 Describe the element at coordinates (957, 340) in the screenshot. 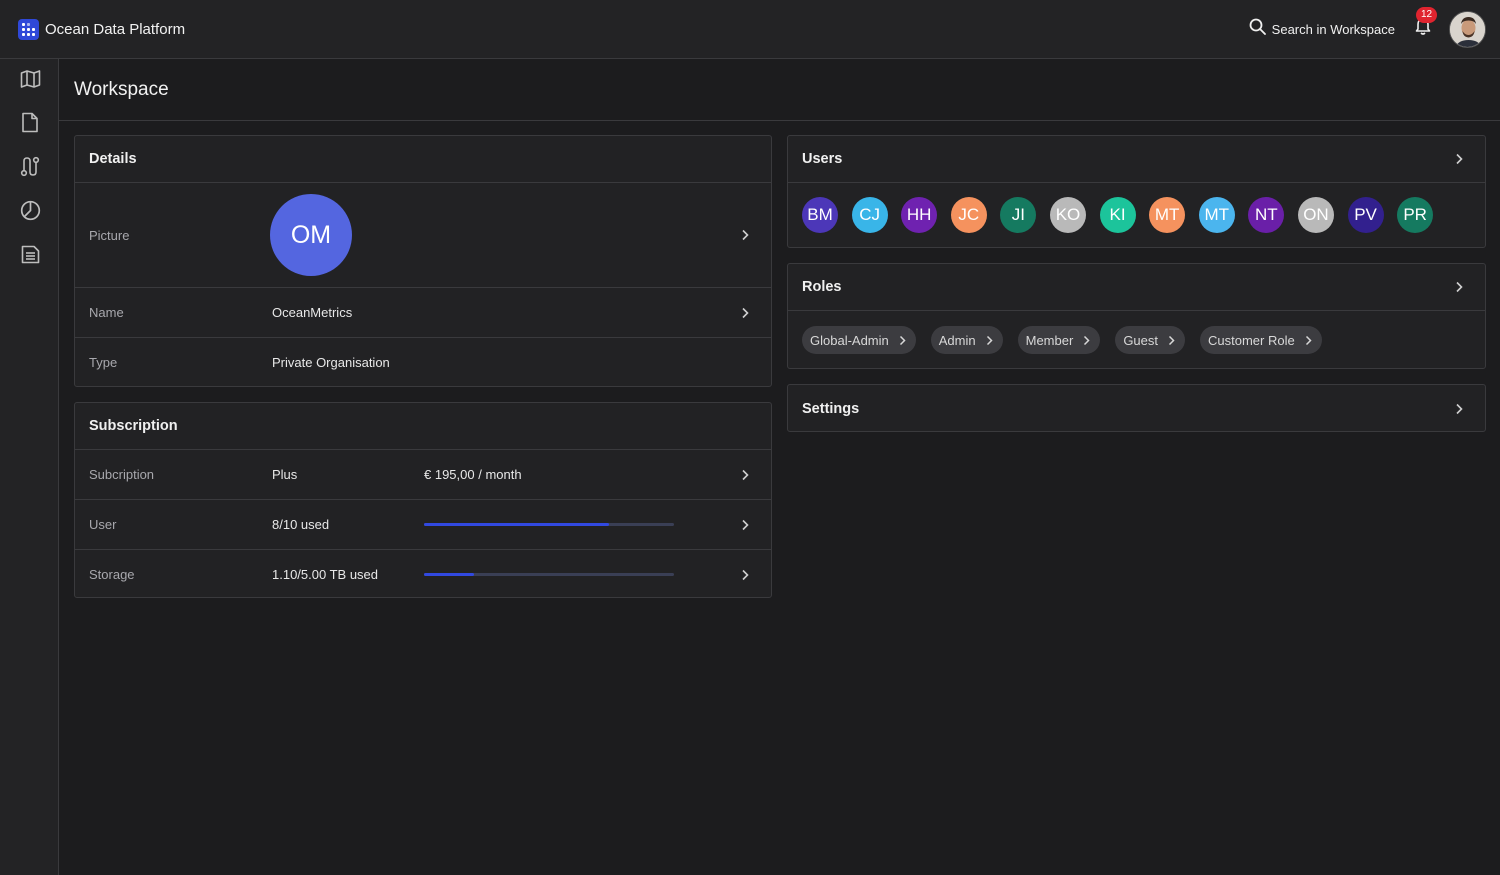

I see `role-chip-label: Admin` at that location.